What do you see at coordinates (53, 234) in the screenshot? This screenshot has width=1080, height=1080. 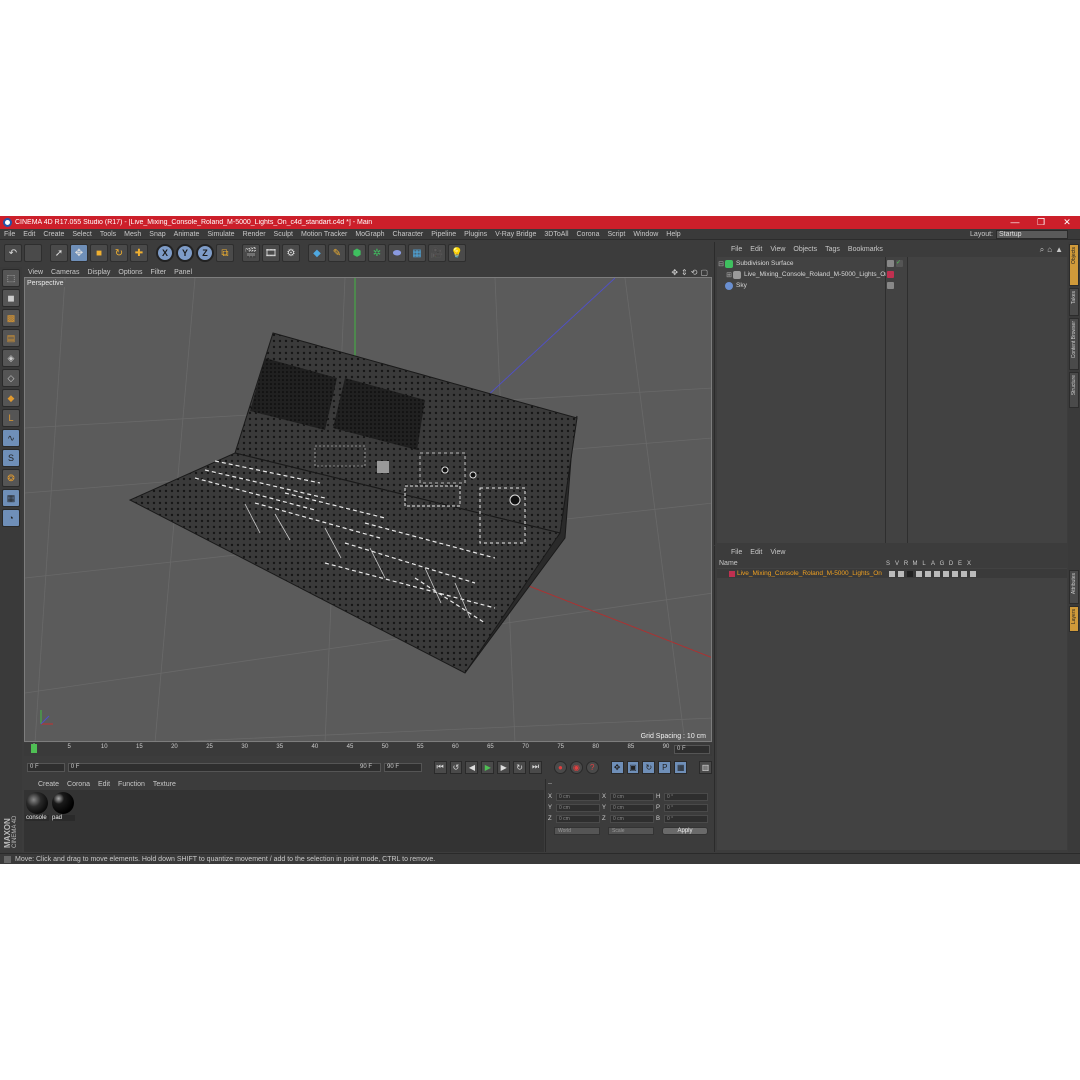 I see `menu-create: Create` at bounding box center [53, 234].